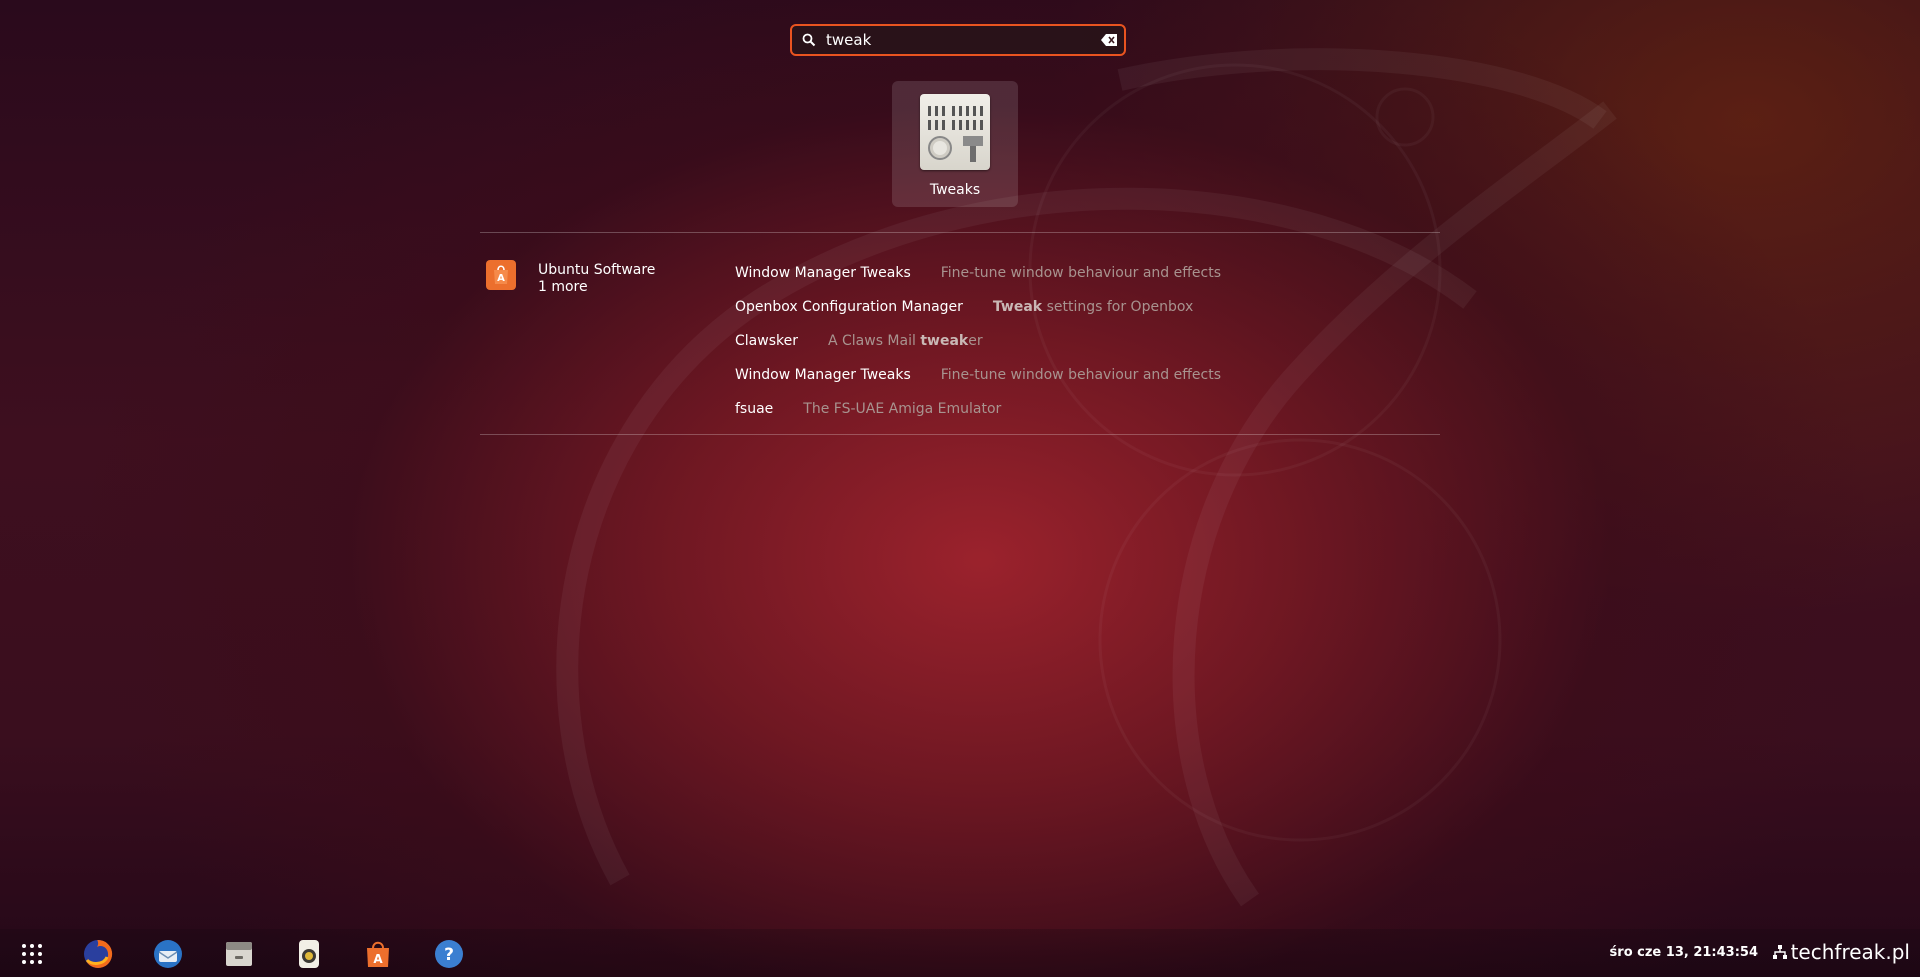  What do you see at coordinates (1109, 40) in the screenshot?
I see `clear-search-icon` at bounding box center [1109, 40].